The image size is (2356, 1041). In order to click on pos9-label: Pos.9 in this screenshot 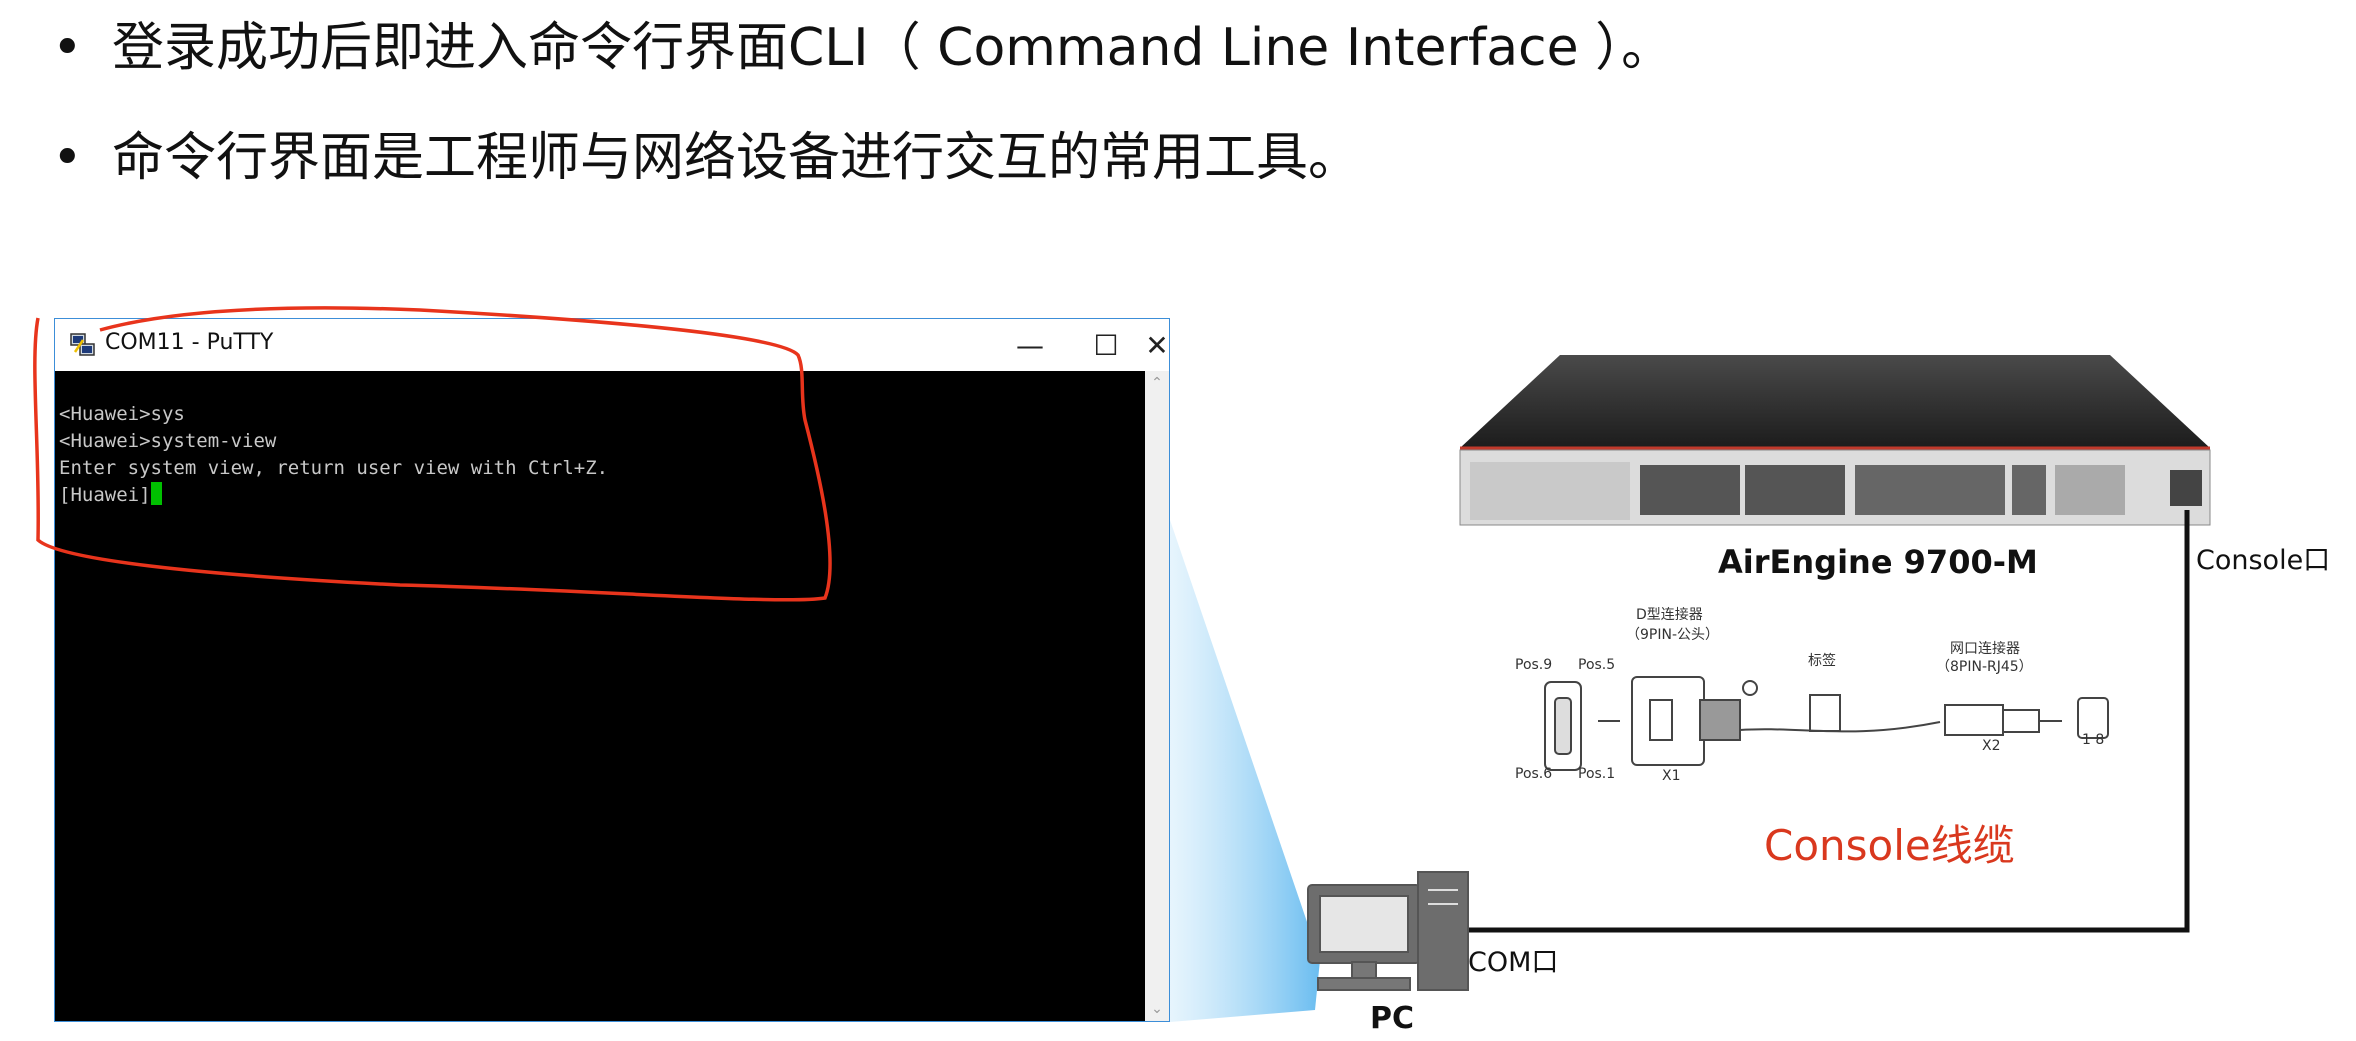, I will do `click(1534, 665)`.